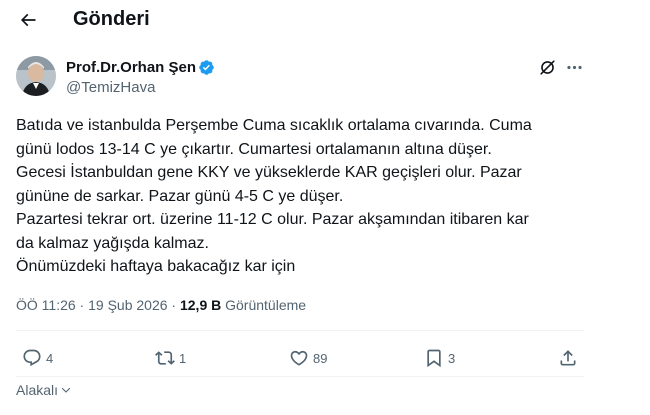 This screenshot has height=415, width=650. Describe the element at coordinates (50, 358) in the screenshot. I see `reply-count: 4` at that location.